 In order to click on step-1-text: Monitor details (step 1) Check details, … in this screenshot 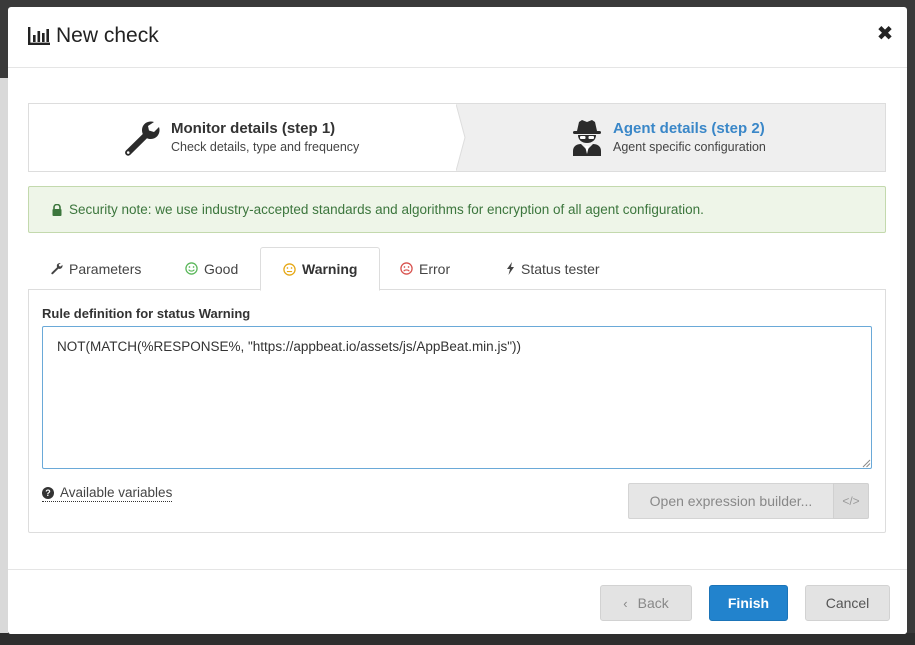, I will do `click(265, 137)`.